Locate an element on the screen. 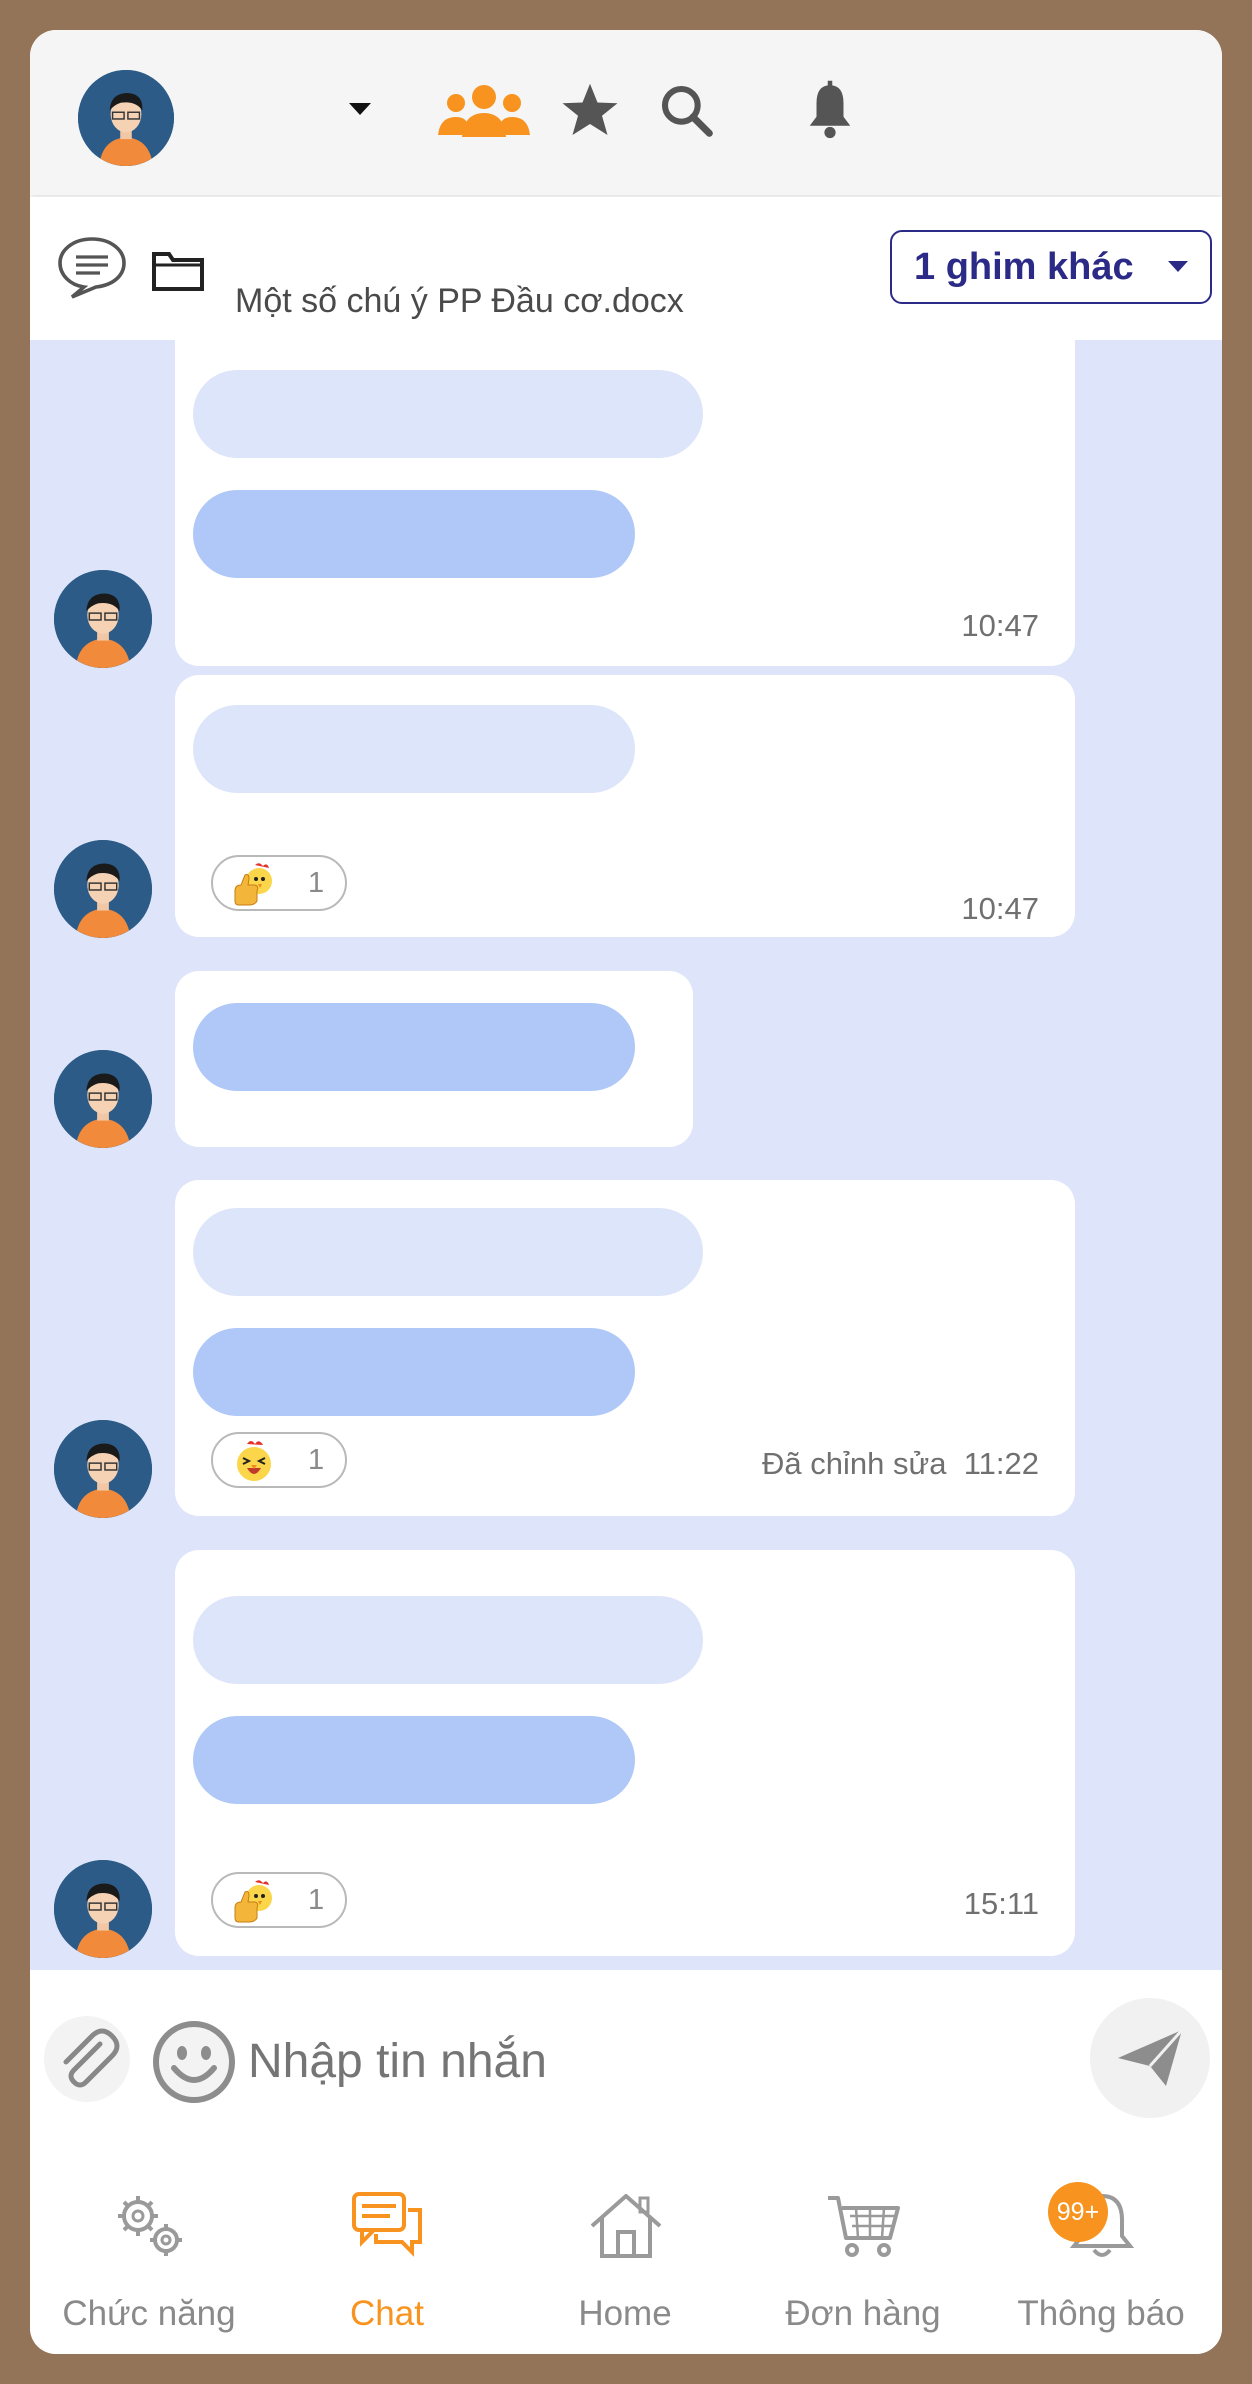 The height and width of the screenshot is (2384, 1252). nav-label: Chức năng is located at coordinates (149, 2313).